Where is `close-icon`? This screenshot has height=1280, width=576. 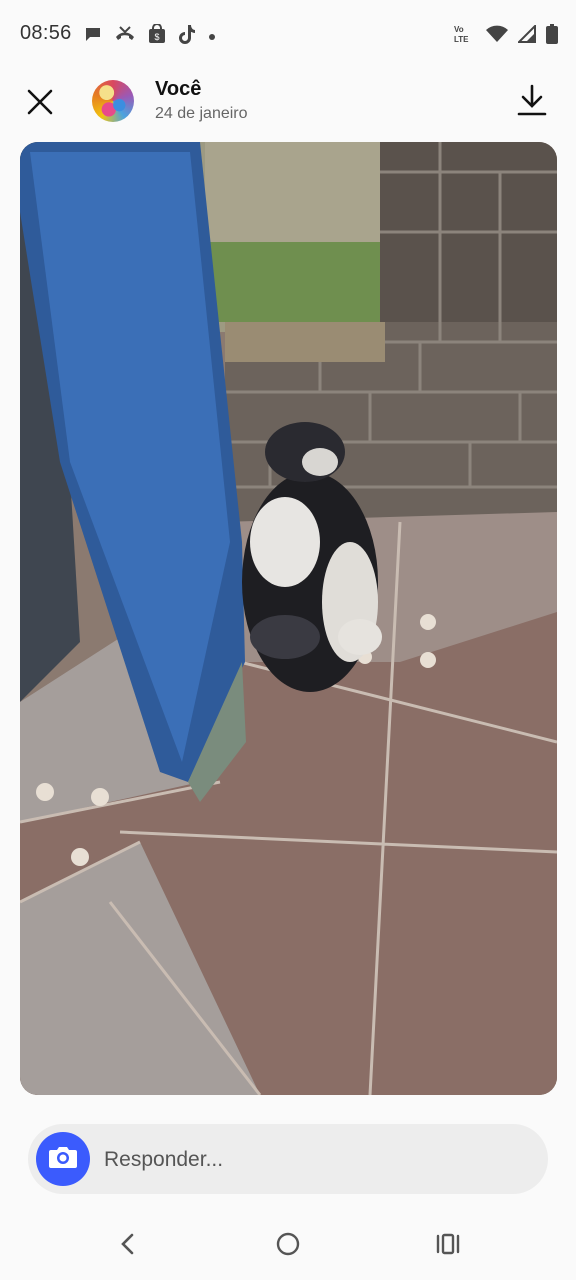 close-icon is located at coordinates (40, 104).